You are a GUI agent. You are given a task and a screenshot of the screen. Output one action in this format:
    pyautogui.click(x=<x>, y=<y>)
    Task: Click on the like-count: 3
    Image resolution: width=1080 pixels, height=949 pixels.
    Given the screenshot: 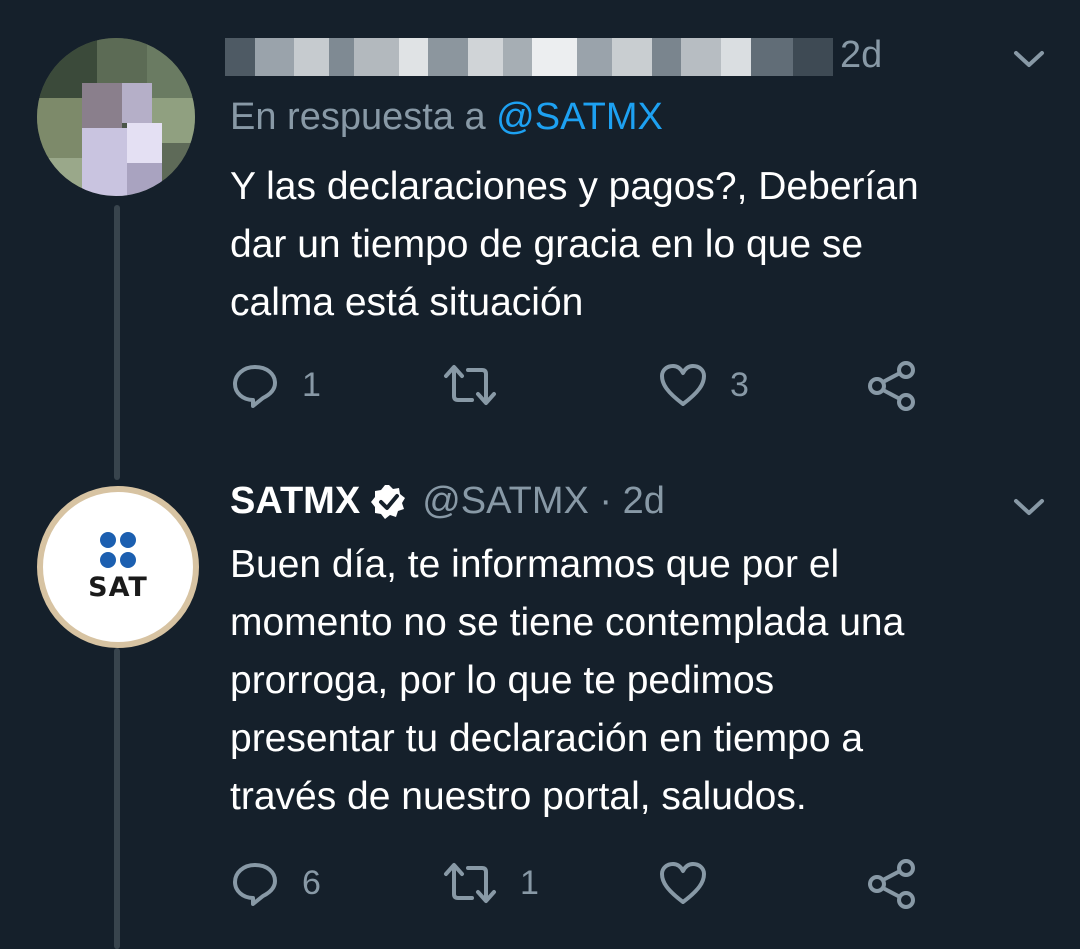 What is the action you would take?
    pyautogui.click(x=739, y=384)
    